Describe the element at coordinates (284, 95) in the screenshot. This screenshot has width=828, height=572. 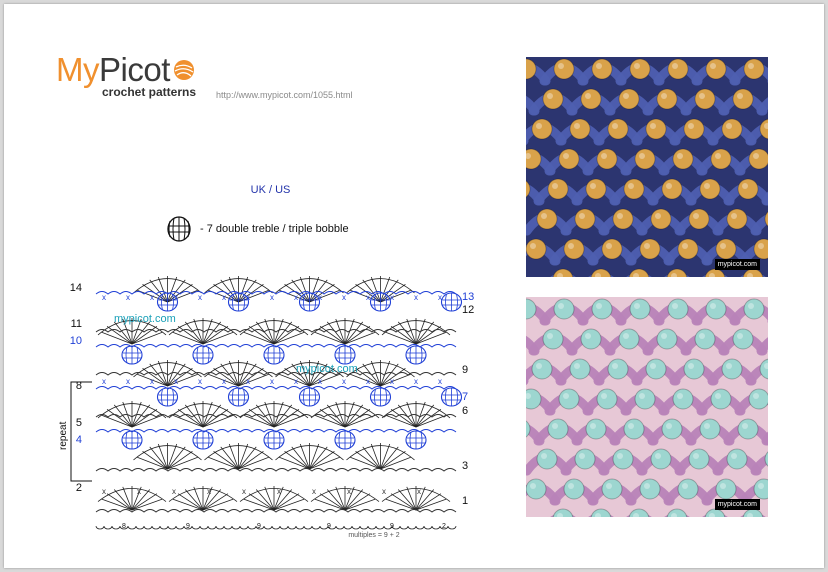
I see `pattern-url: http://www.mypicot.com/1055.html` at that location.